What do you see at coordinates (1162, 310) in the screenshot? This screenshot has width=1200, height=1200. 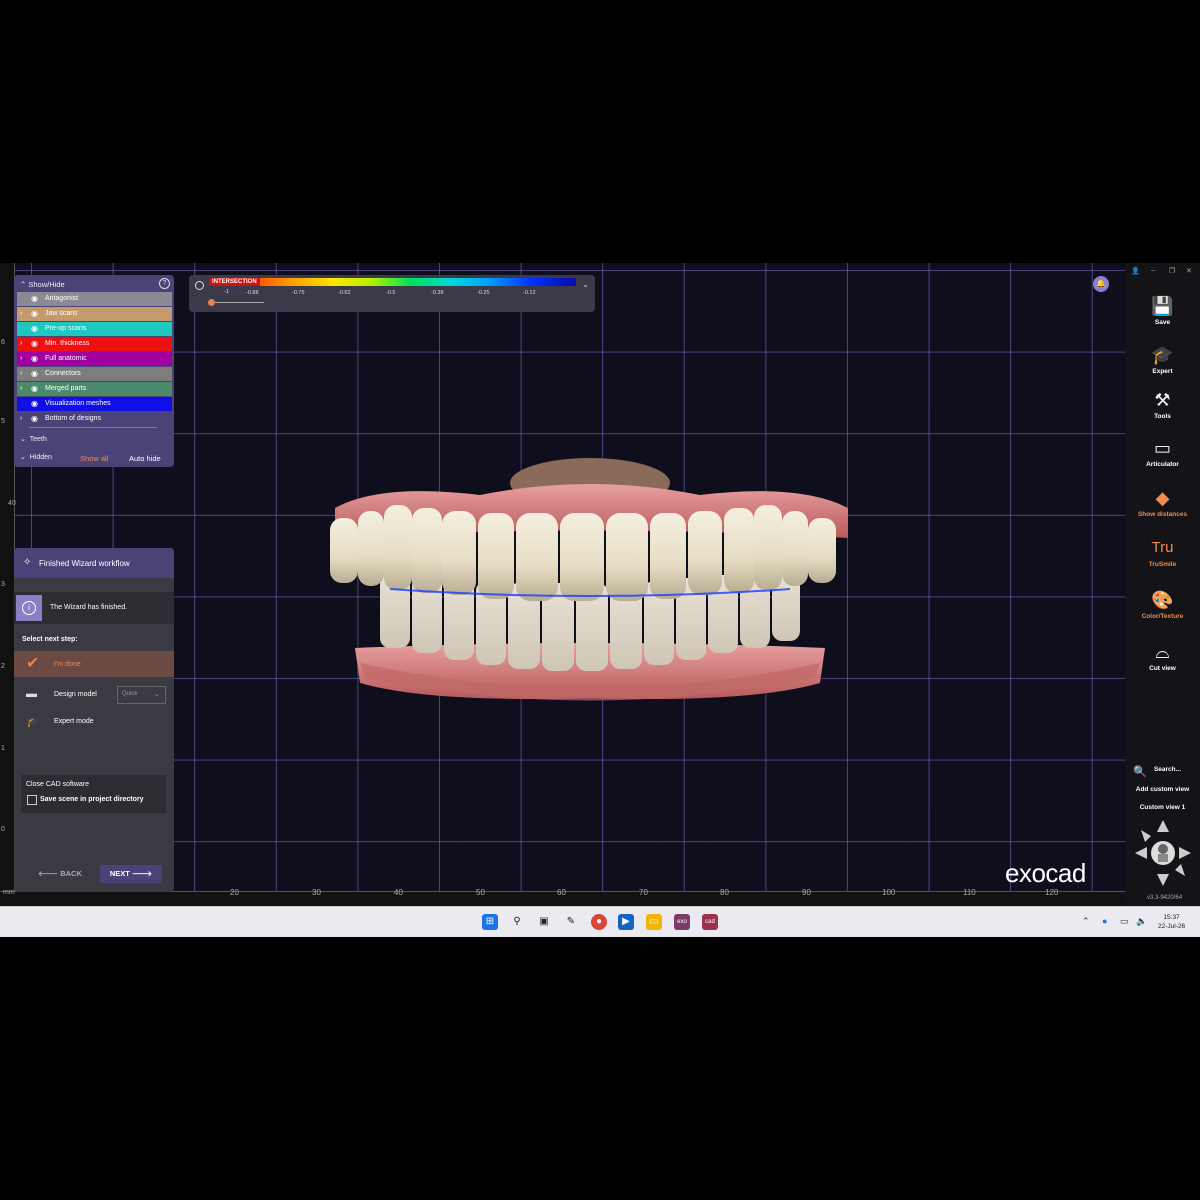 I see `save-button: 💾 Save` at bounding box center [1162, 310].